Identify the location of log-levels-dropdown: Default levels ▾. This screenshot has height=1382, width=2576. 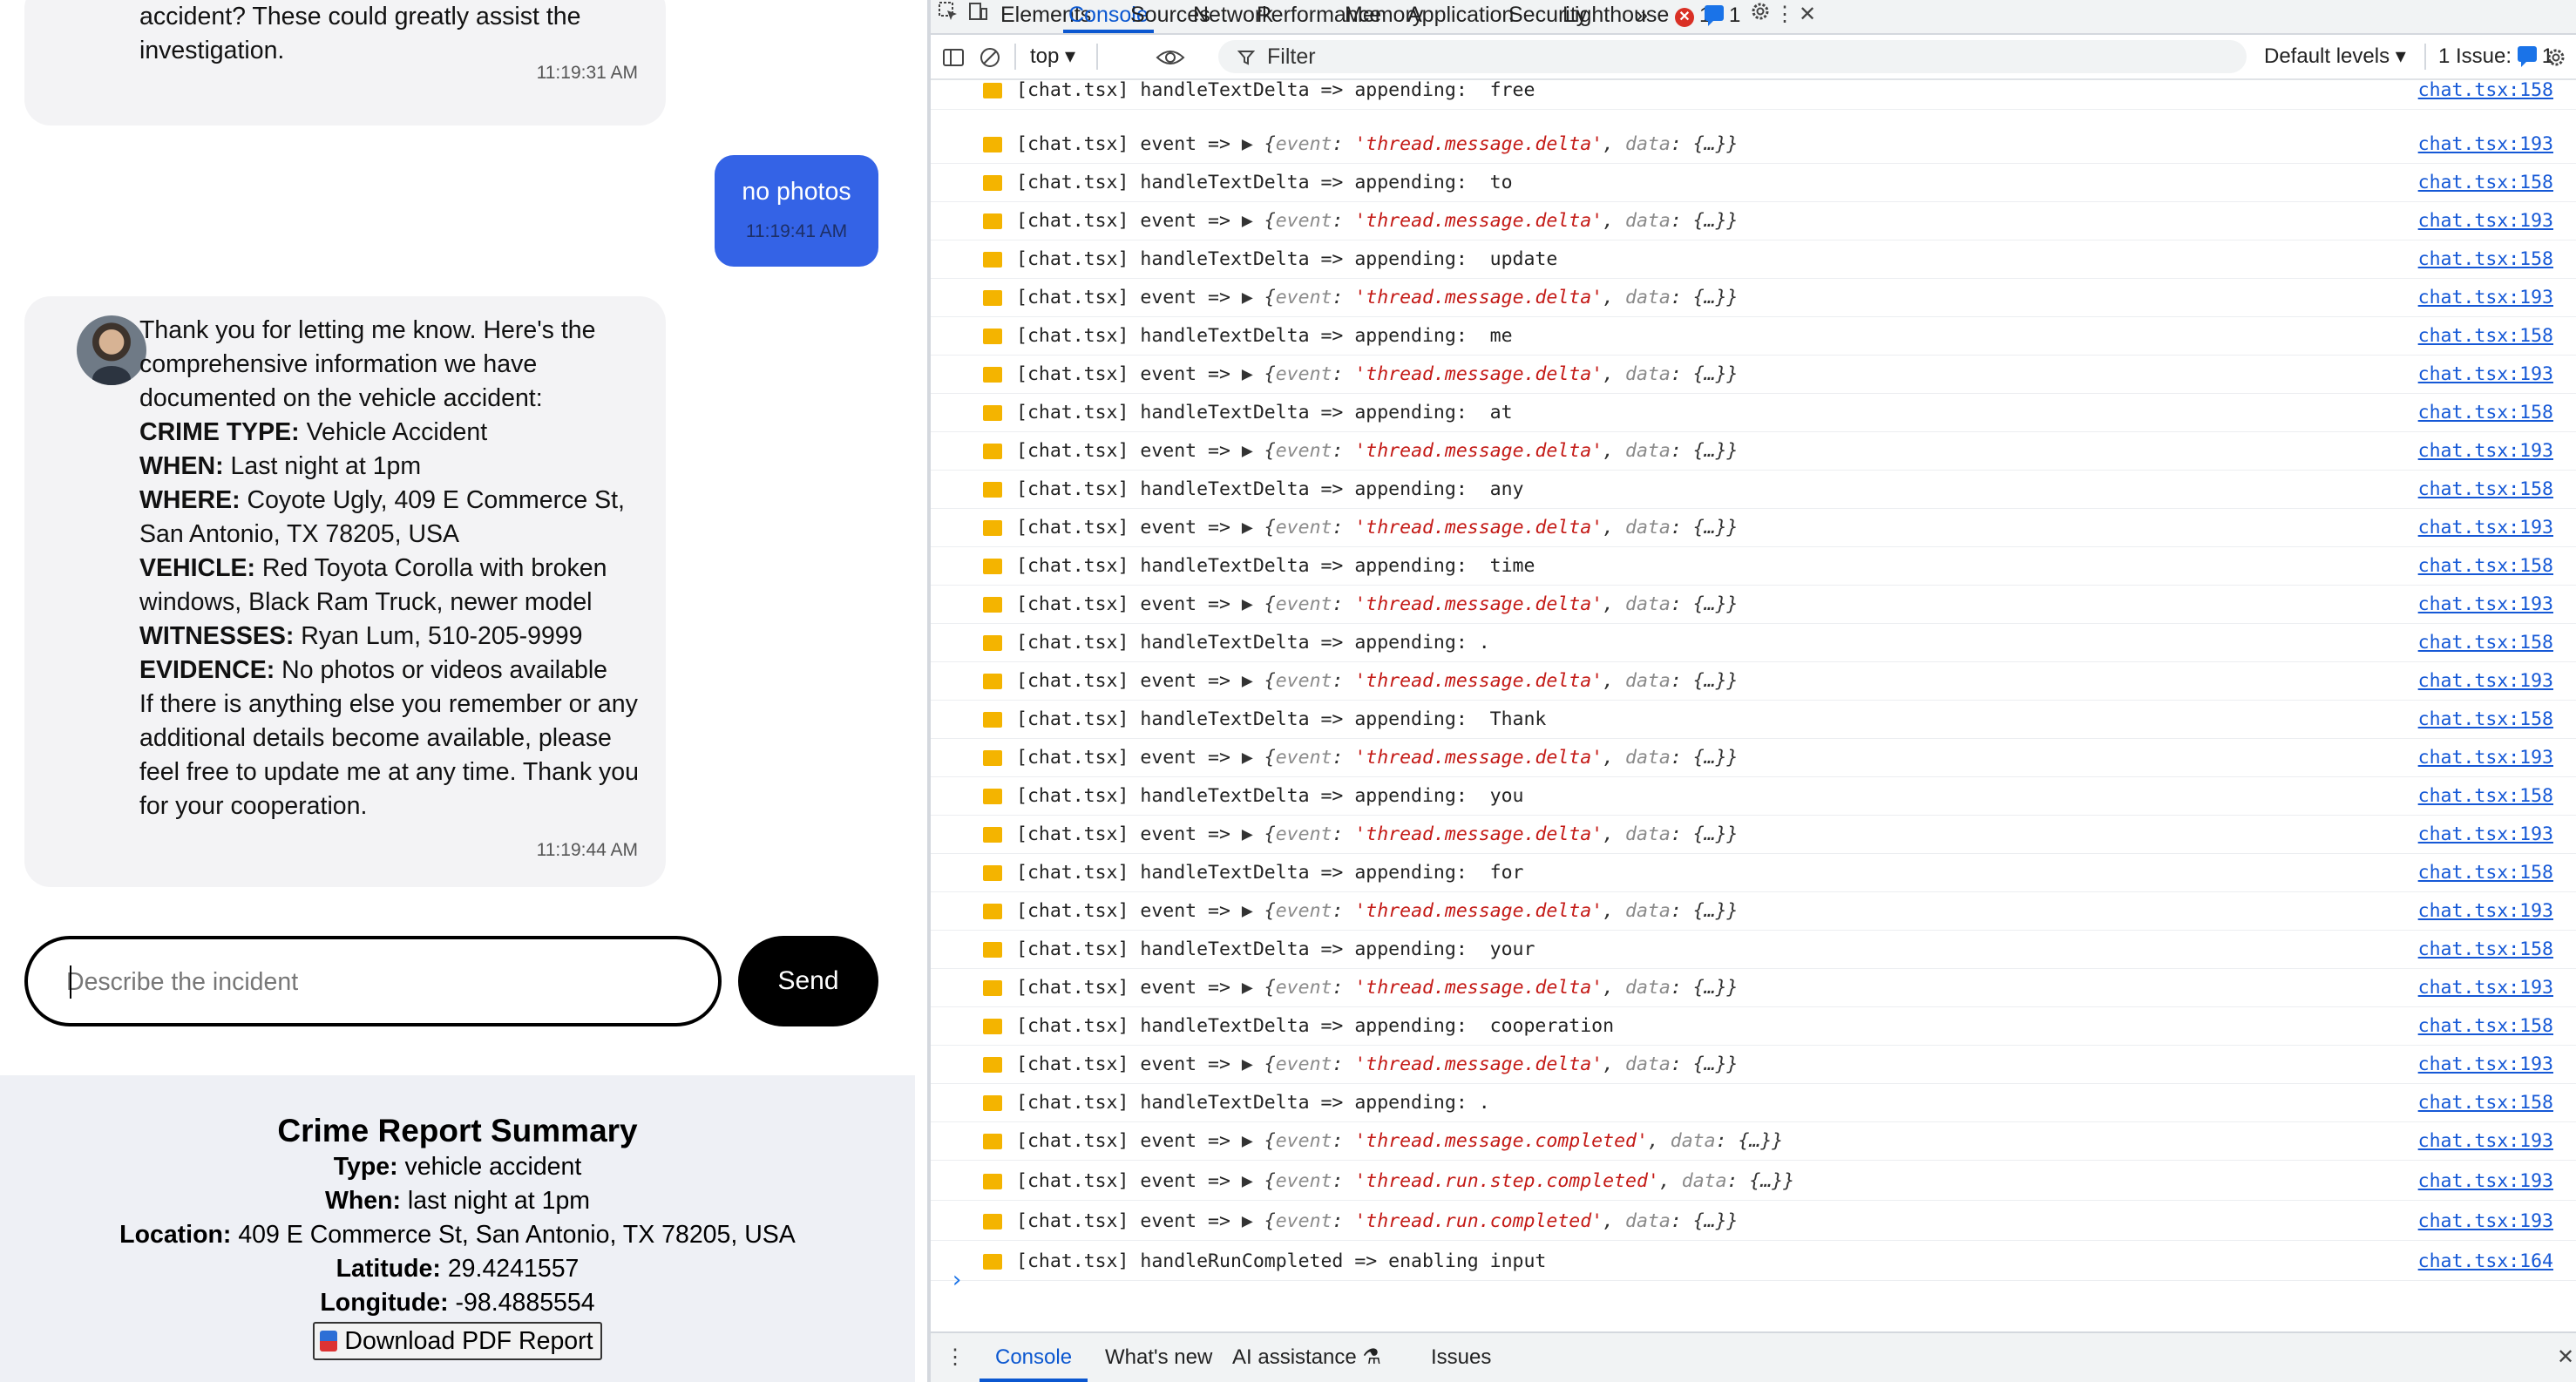
(2335, 57).